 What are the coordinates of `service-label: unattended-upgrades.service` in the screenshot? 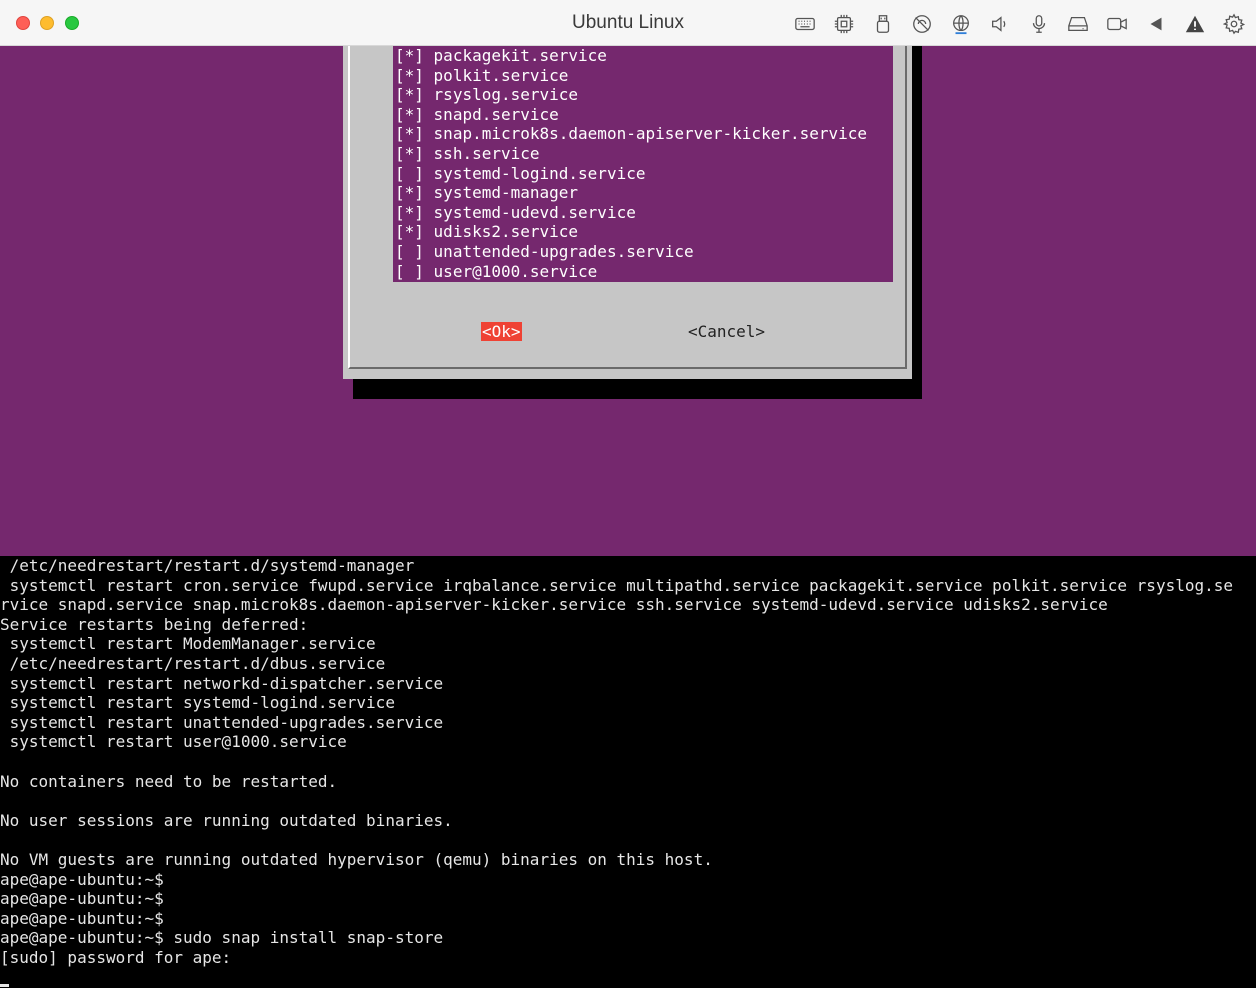 It's located at (563, 251).